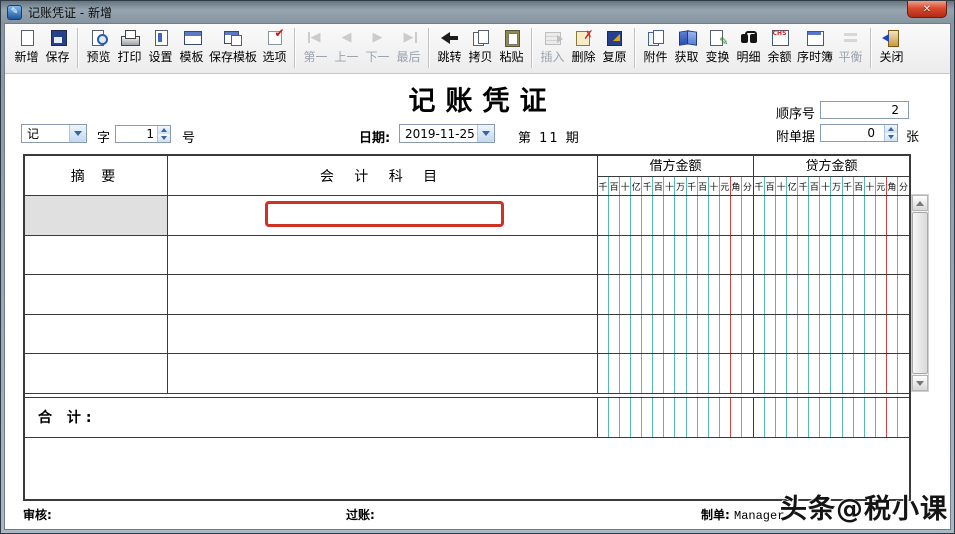  I want to click on toolbar-button-fetch: 获取, so click(686, 46).